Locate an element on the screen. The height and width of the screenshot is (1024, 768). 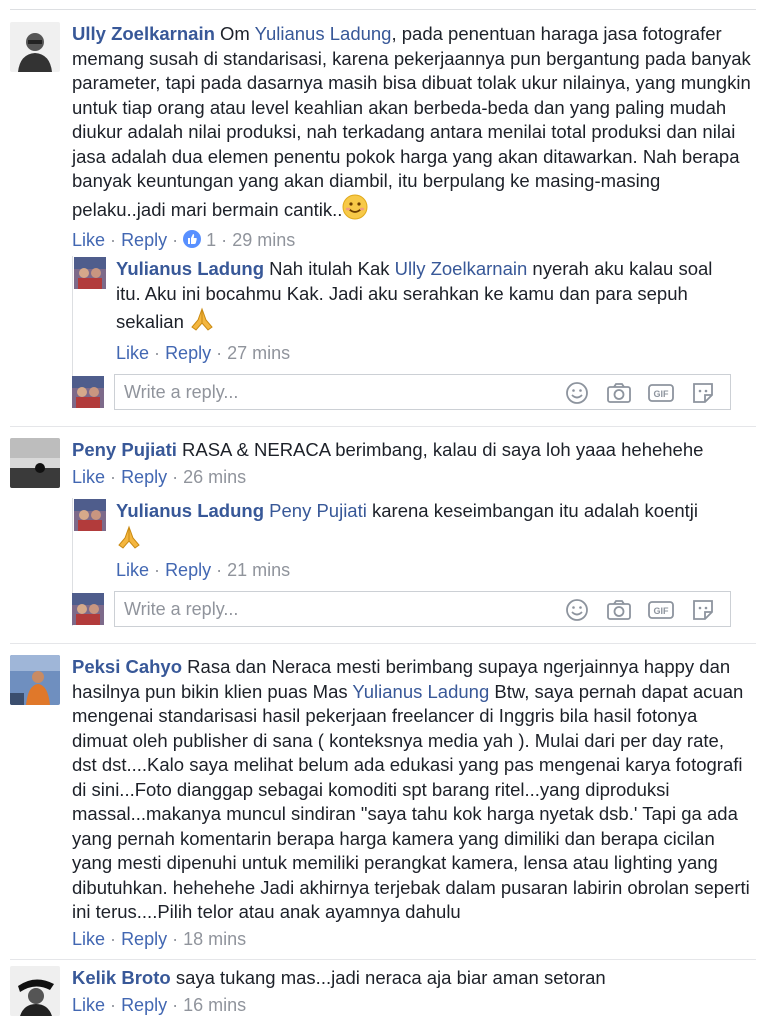
like-reaction-icon is located at coordinates (192, 239).